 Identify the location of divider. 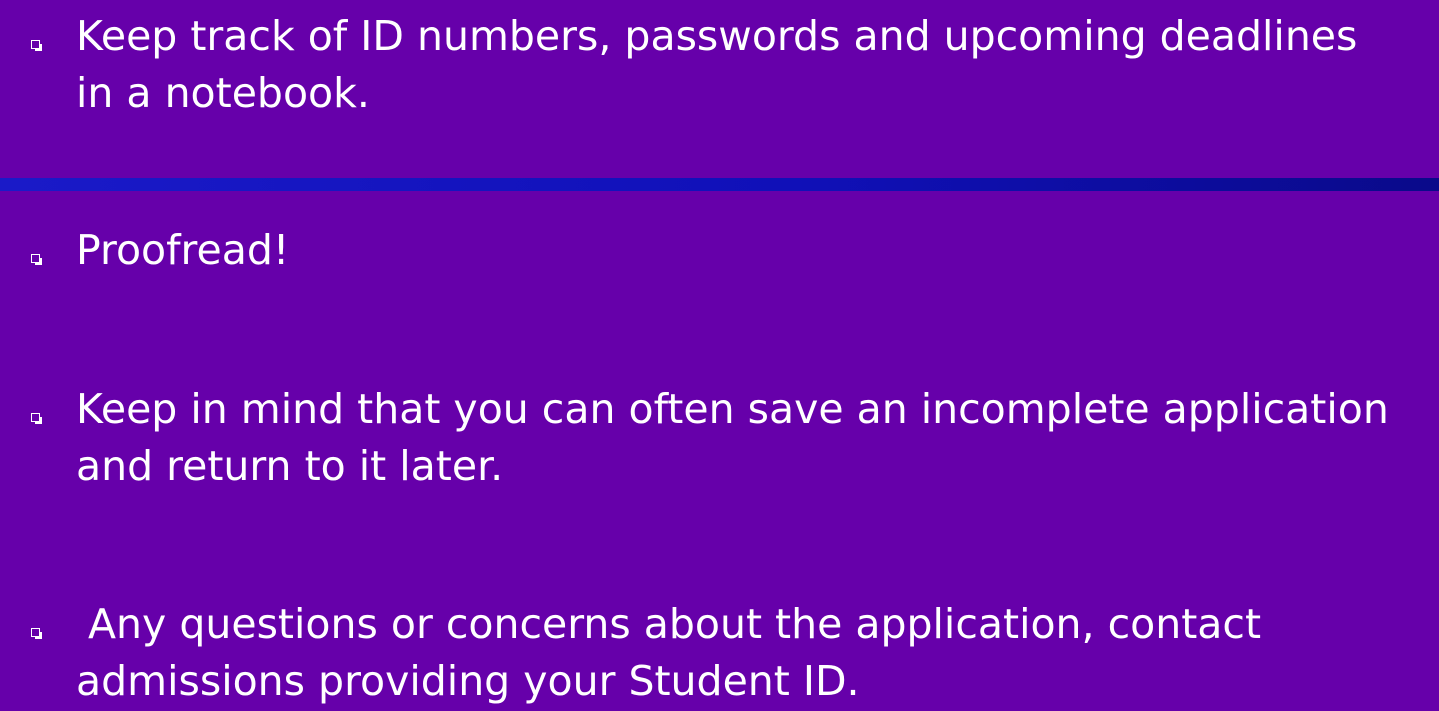
(719, 184).